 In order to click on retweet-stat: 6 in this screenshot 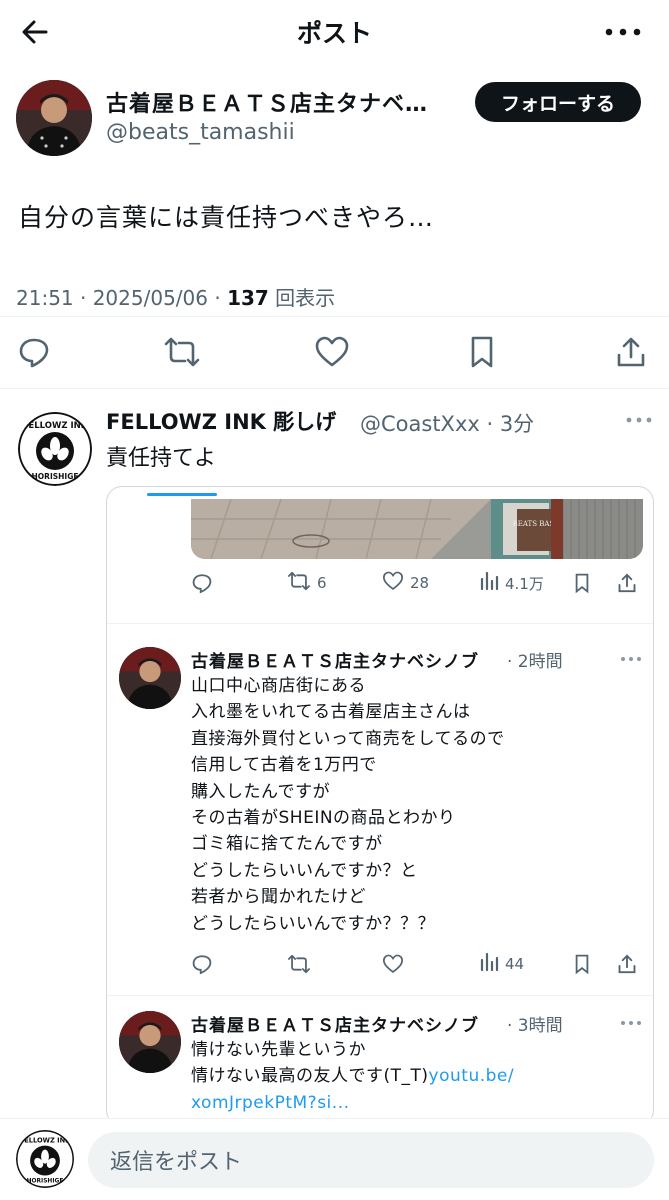, I will do `click(307, 583)`.